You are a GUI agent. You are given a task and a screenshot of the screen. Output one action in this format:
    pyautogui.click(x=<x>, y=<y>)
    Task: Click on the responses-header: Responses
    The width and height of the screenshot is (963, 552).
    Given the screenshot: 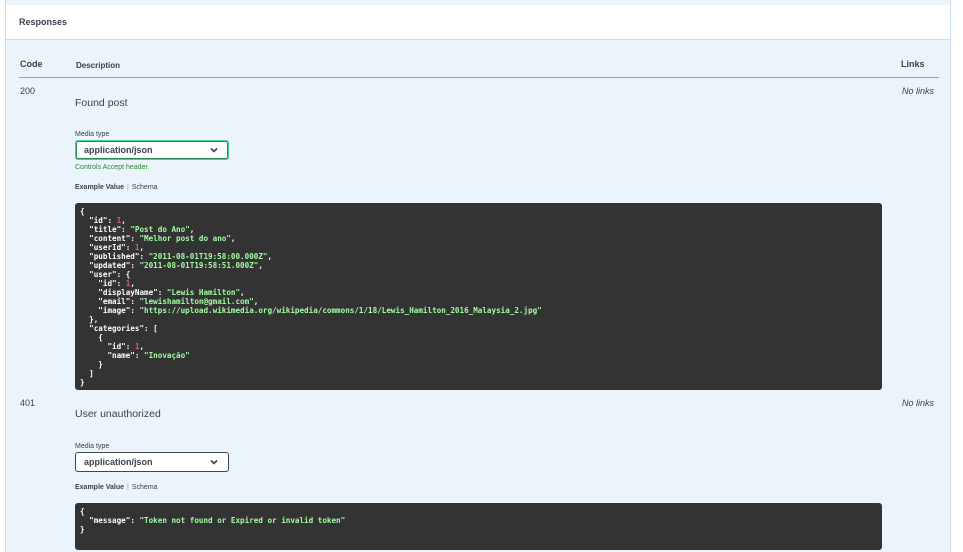 What is the action you would take?
    pyautogui.click(x=478, y=22)
    